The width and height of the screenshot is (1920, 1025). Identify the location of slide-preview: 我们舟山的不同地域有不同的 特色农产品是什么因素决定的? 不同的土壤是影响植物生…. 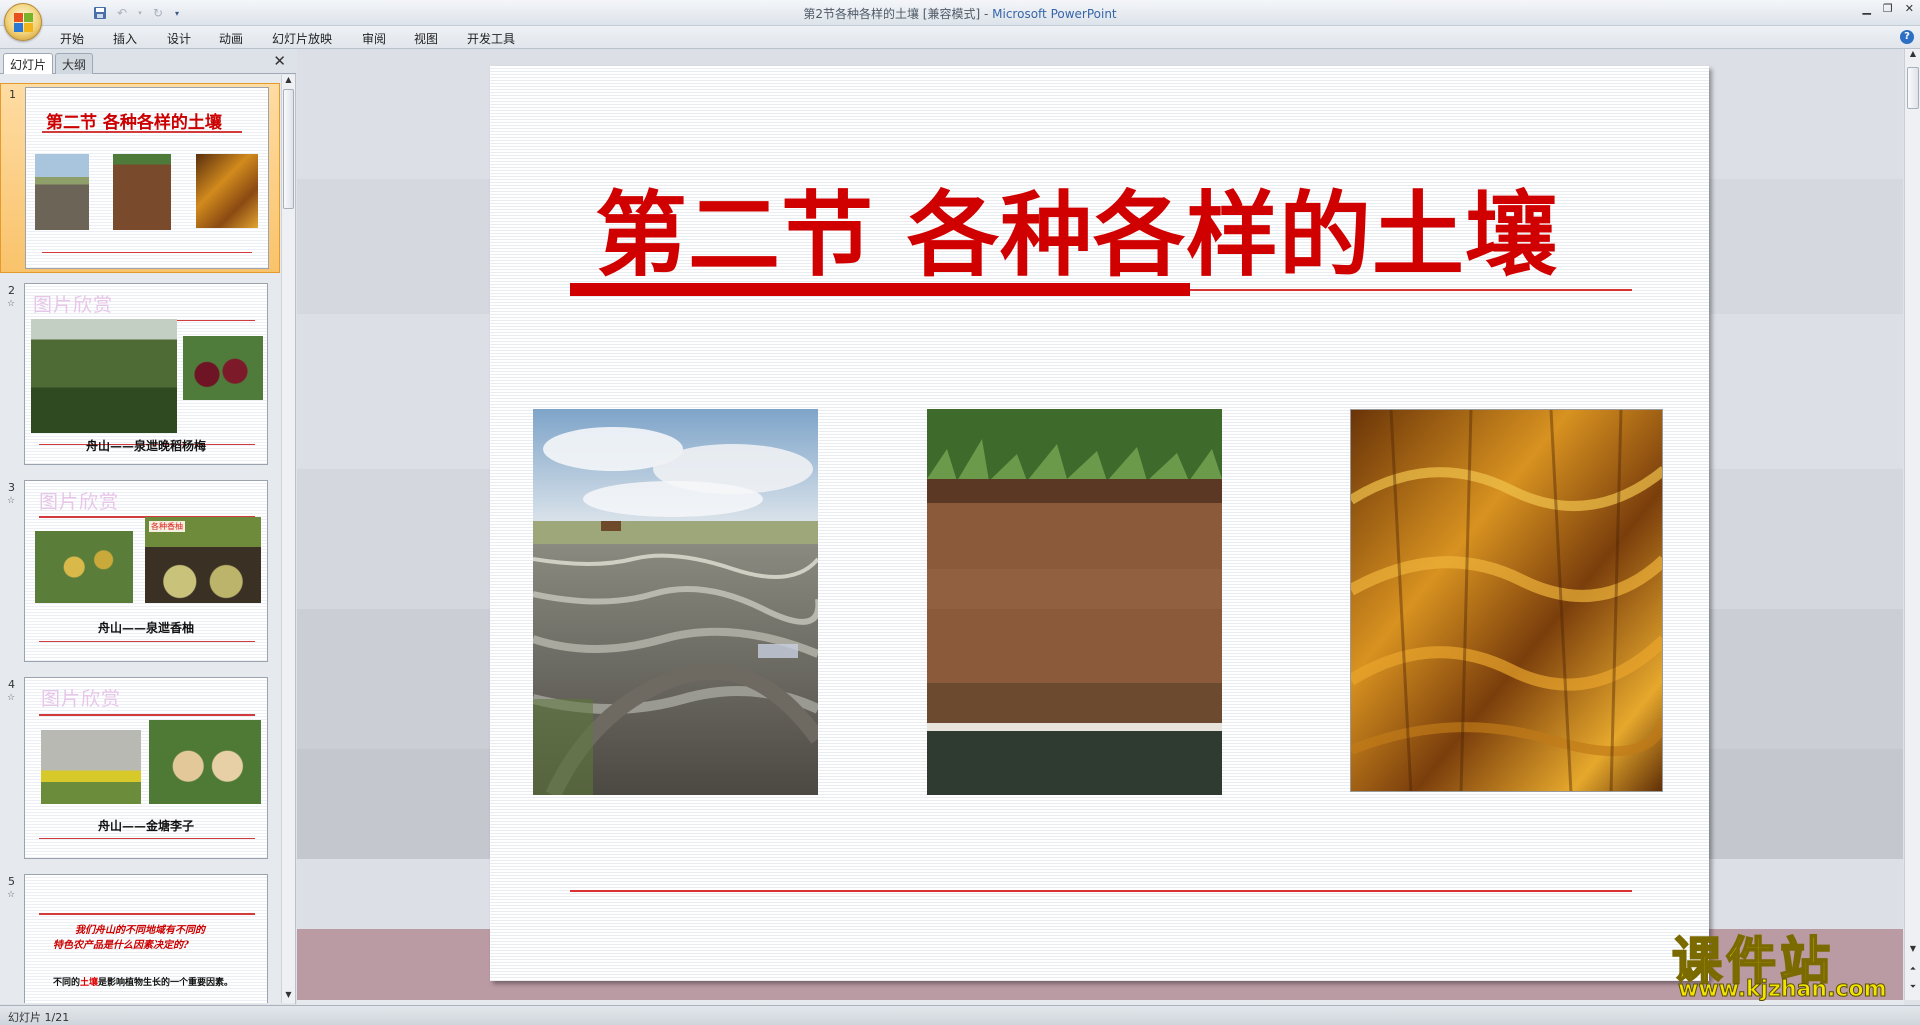
(146, 938).